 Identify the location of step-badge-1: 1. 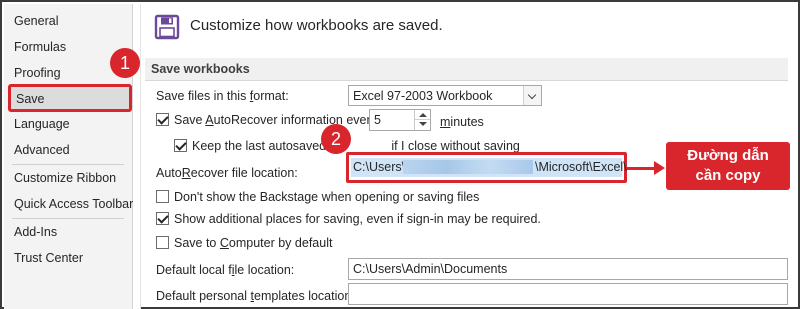
(125, 63).